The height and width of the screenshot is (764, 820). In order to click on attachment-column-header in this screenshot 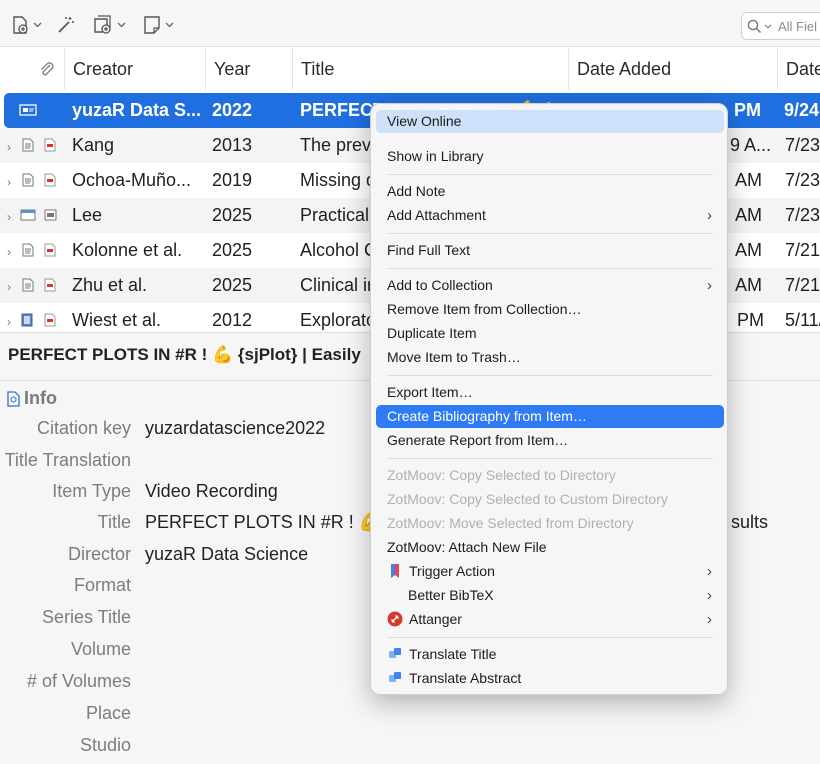, I will do `click(47, 69)`.